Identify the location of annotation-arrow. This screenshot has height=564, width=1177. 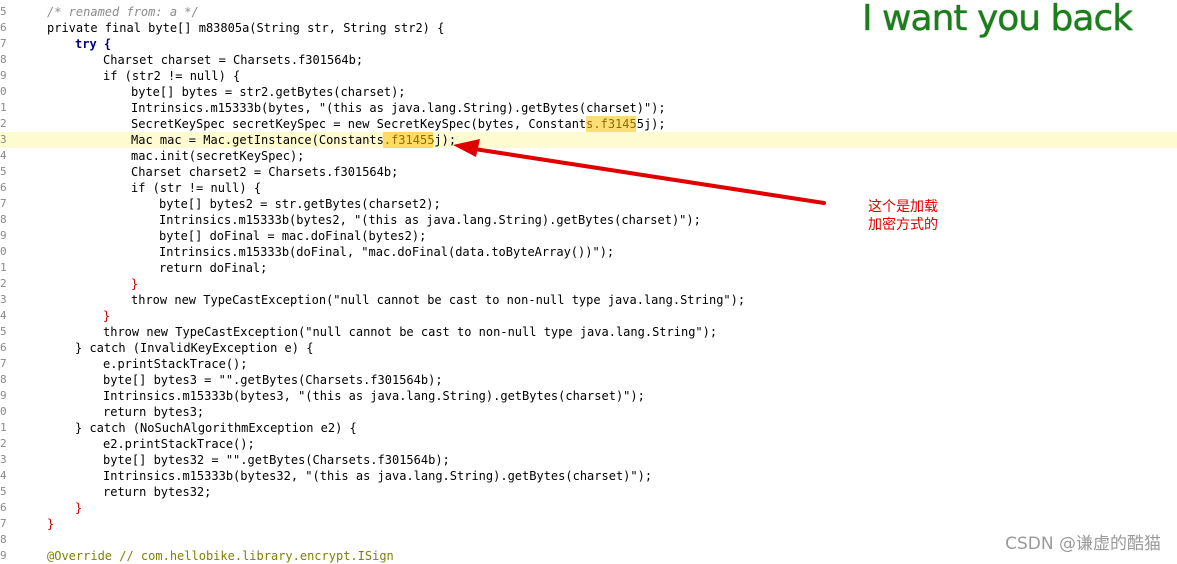
(639, 172).